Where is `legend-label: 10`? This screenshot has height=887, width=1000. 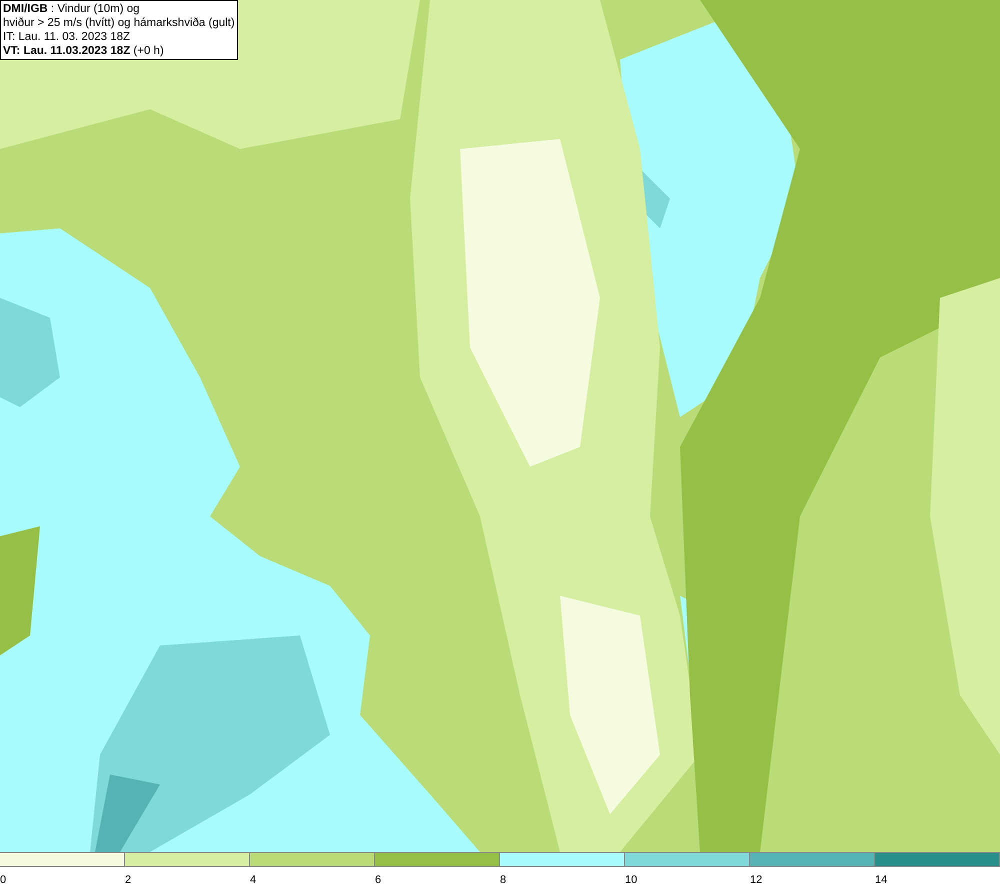
legend-label: 10 is located at coordinates (631, 880).